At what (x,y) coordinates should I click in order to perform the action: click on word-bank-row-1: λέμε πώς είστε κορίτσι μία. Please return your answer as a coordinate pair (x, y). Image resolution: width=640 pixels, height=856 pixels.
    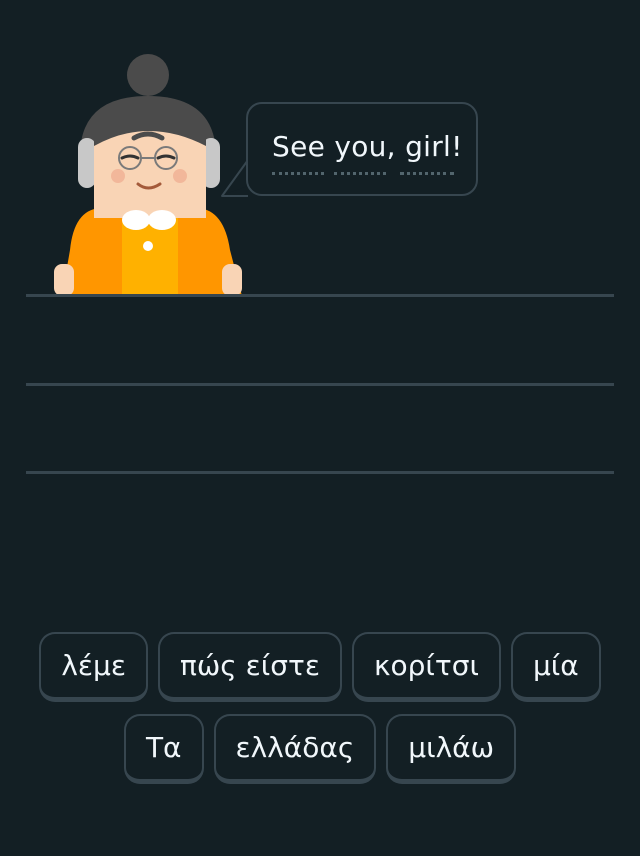
    Looking at the image, I should click on (320, 667).